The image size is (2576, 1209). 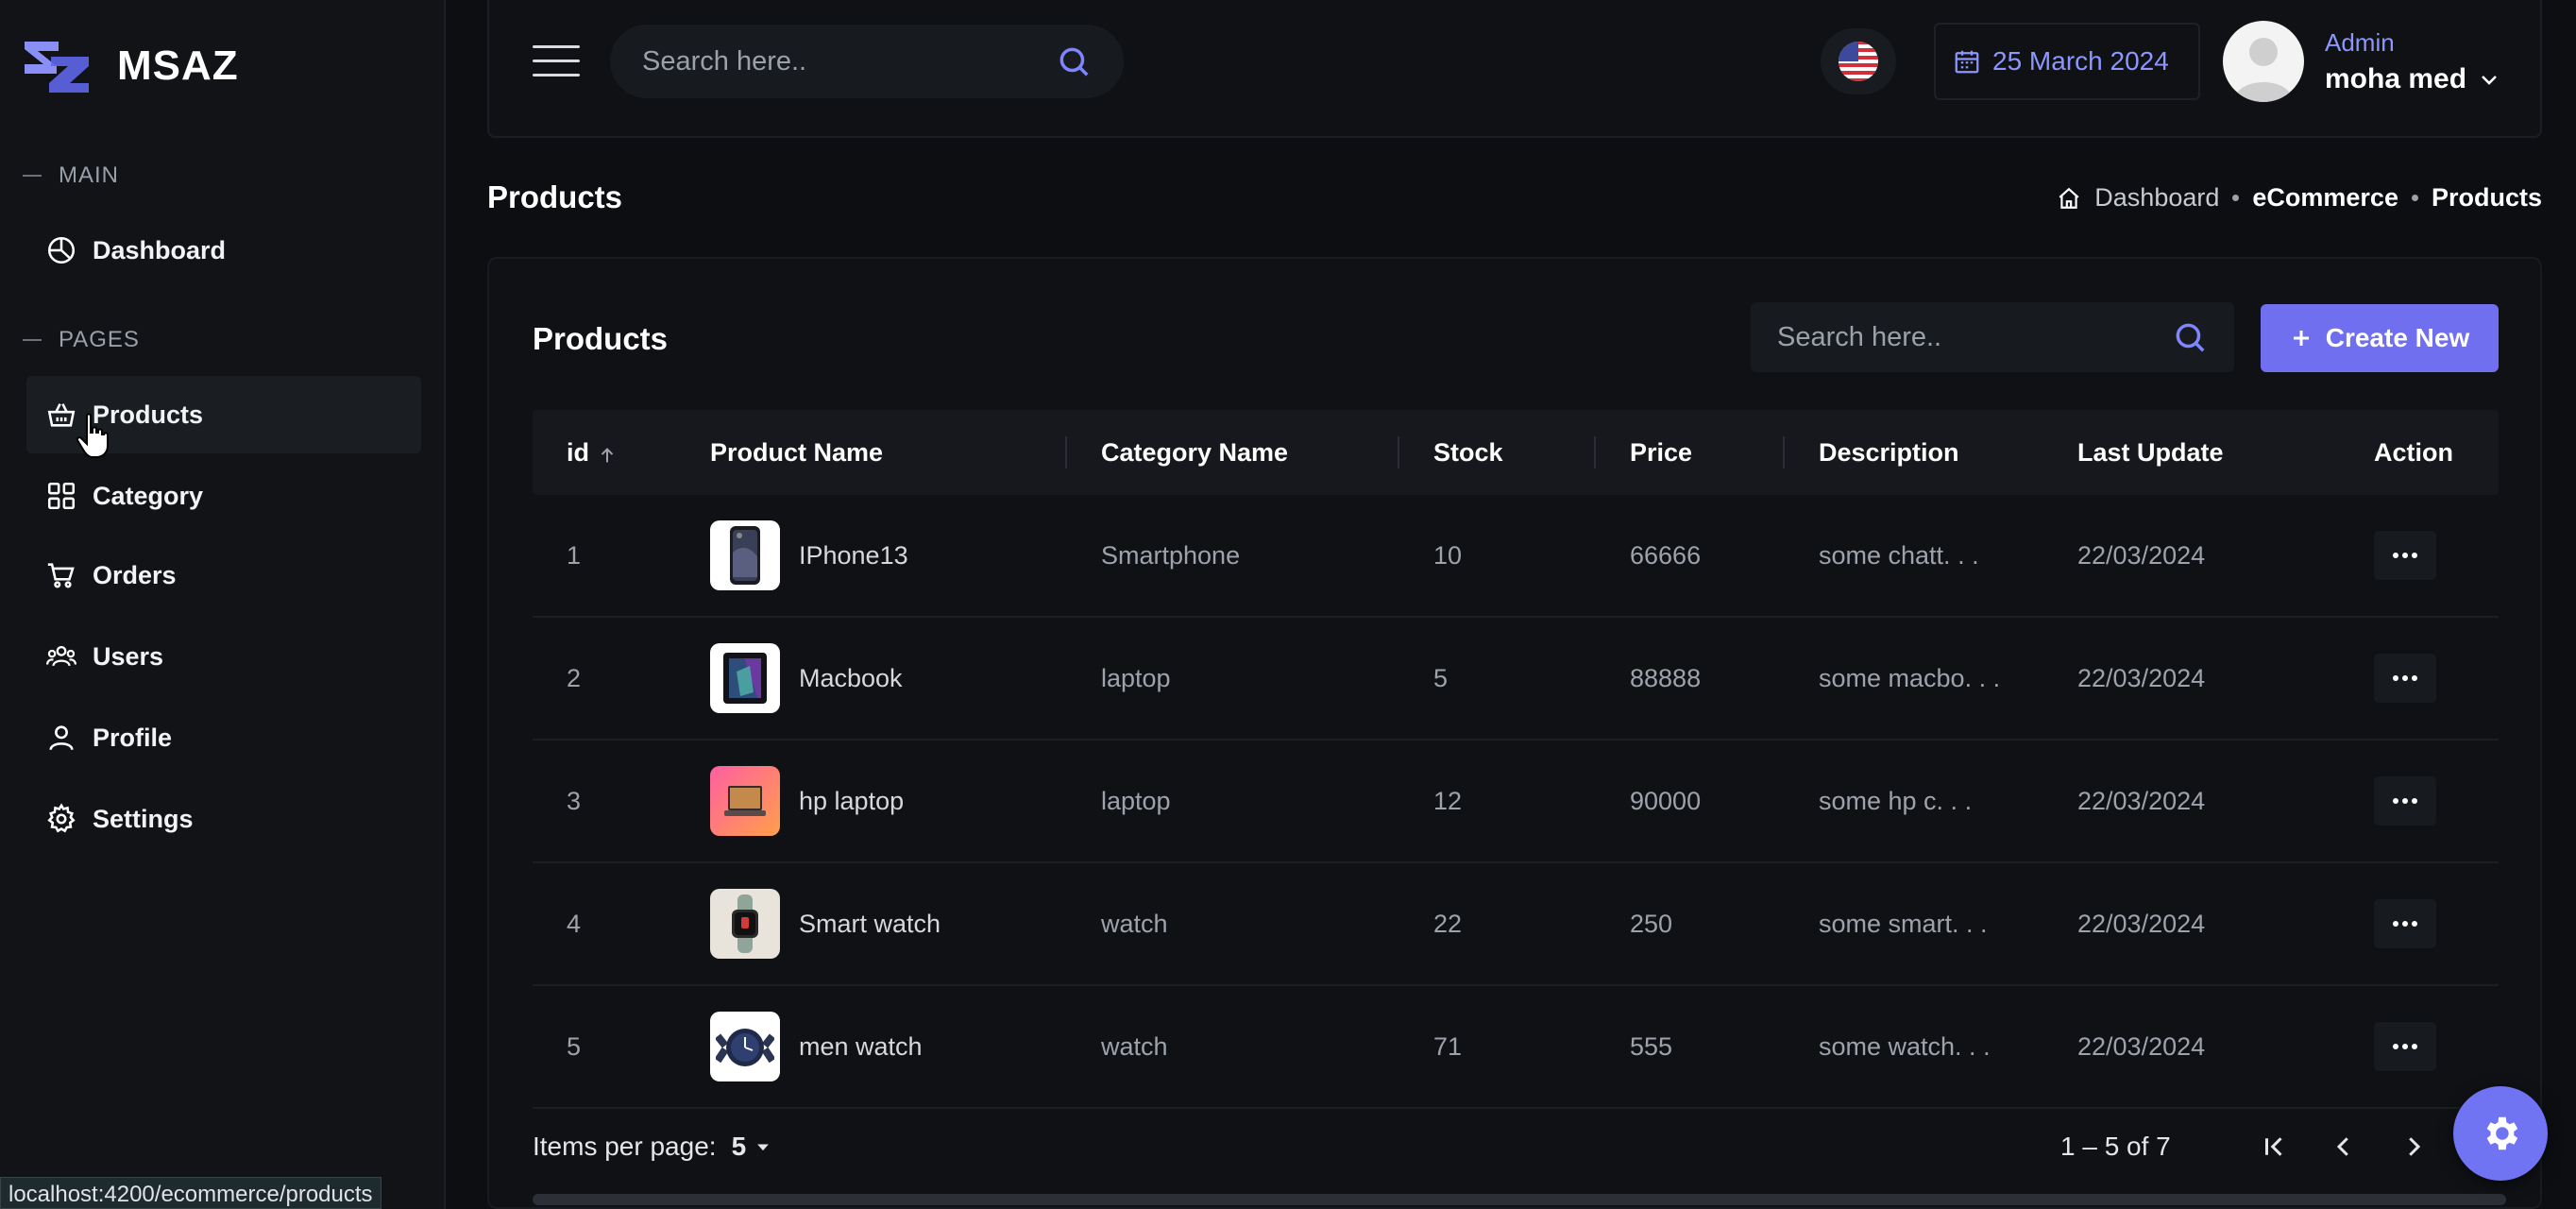 I want to click on cell-description: some hp c. . ., so click(x=1896, y=801).